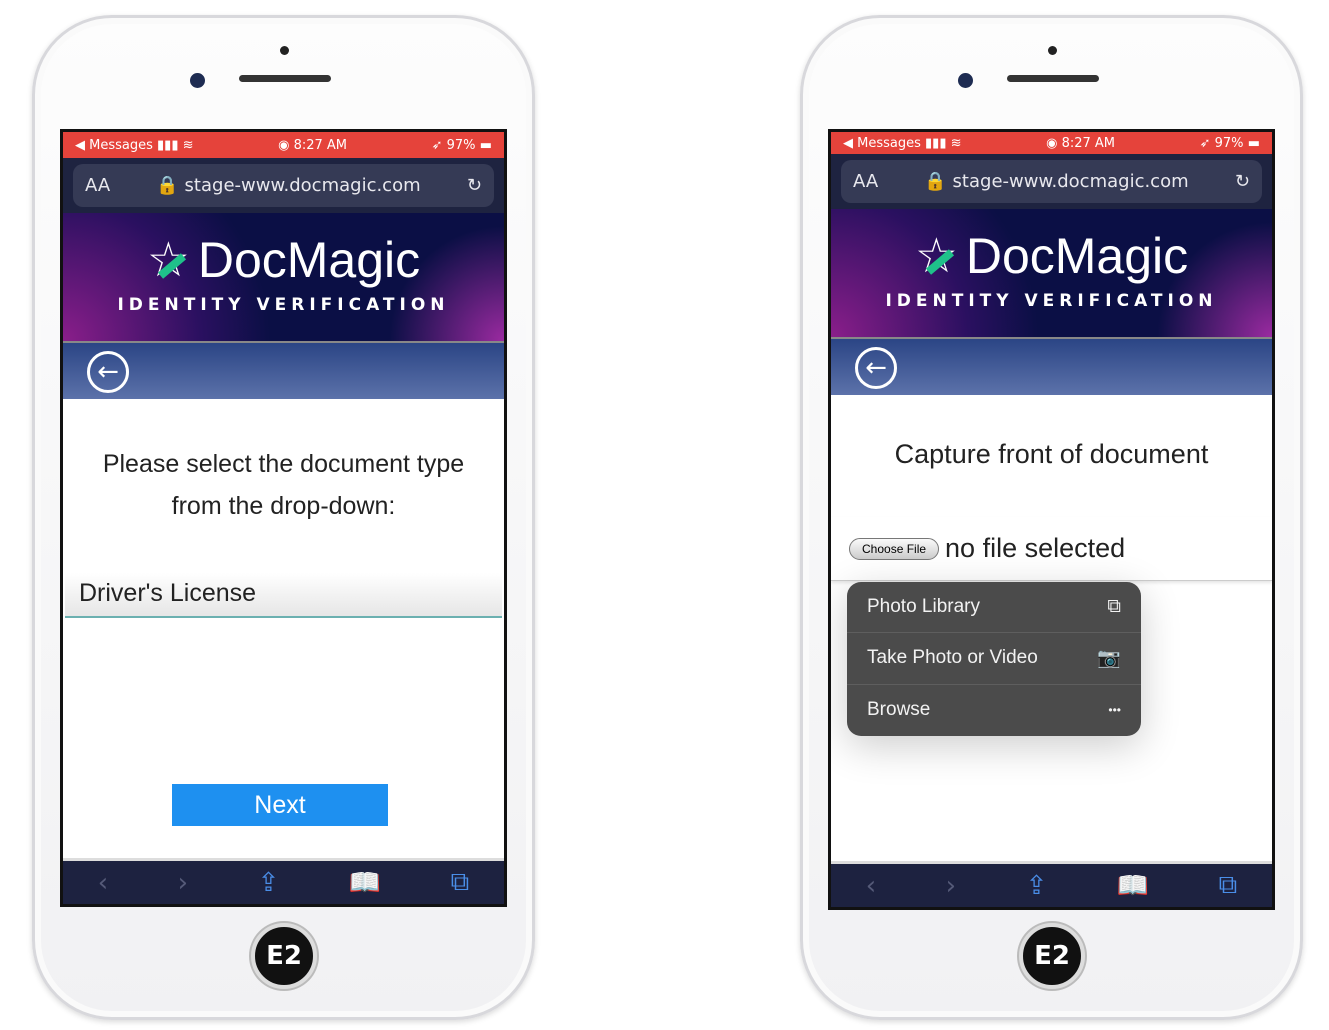  Describe the element at coordinates (994, 608) in the screenshot. I see `menu-item-photo-library: Photo Library ⧉` at that location.